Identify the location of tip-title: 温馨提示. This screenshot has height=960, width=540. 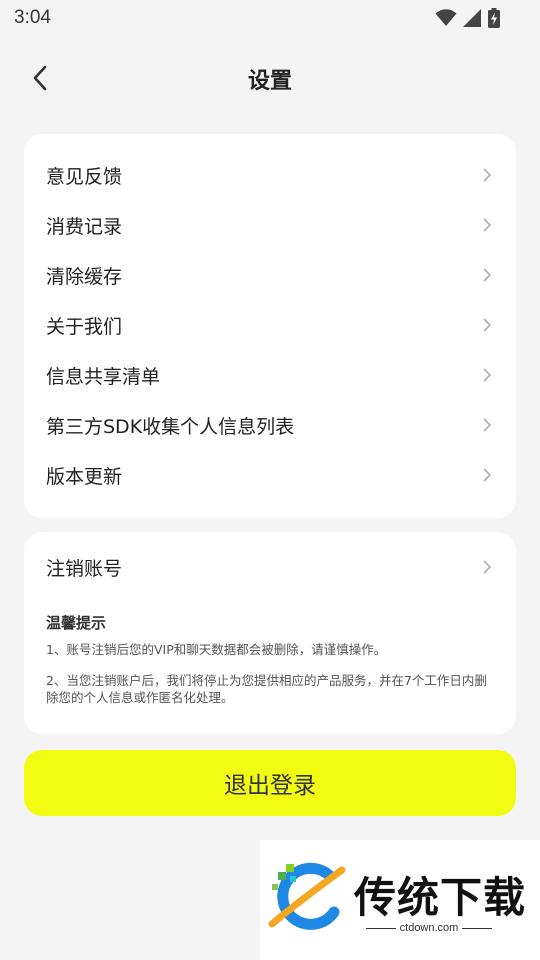
(76, 623).